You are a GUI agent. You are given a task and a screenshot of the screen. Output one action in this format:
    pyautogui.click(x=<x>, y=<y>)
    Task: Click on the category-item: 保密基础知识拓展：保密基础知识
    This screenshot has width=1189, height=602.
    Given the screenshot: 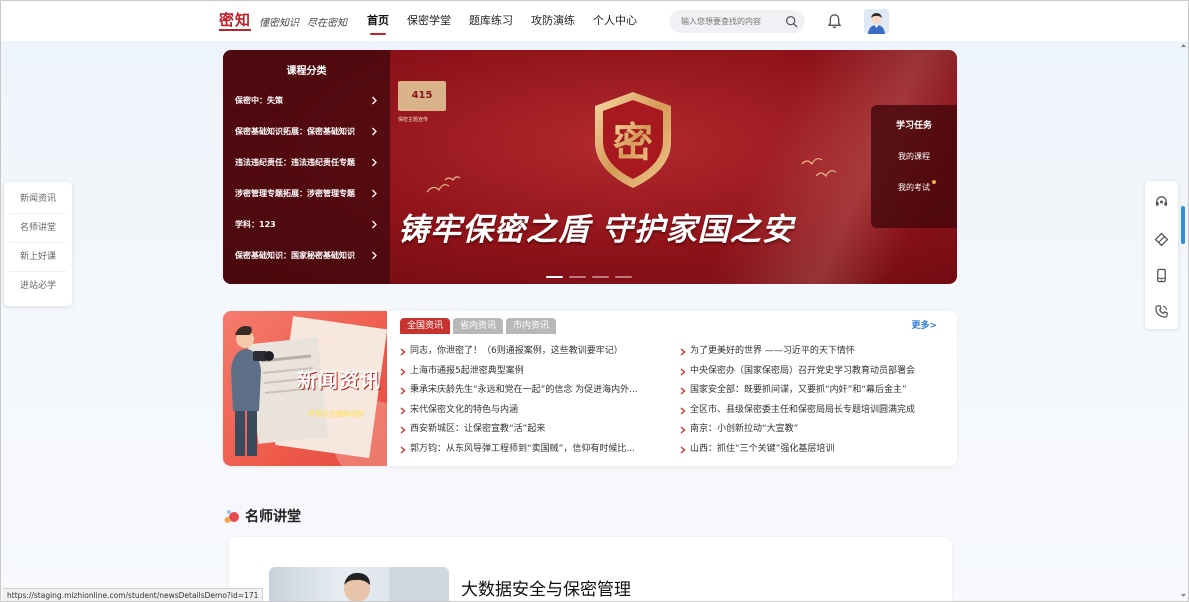 What is the action you would take?
    pyautogui.click(x=306, y=131)
    